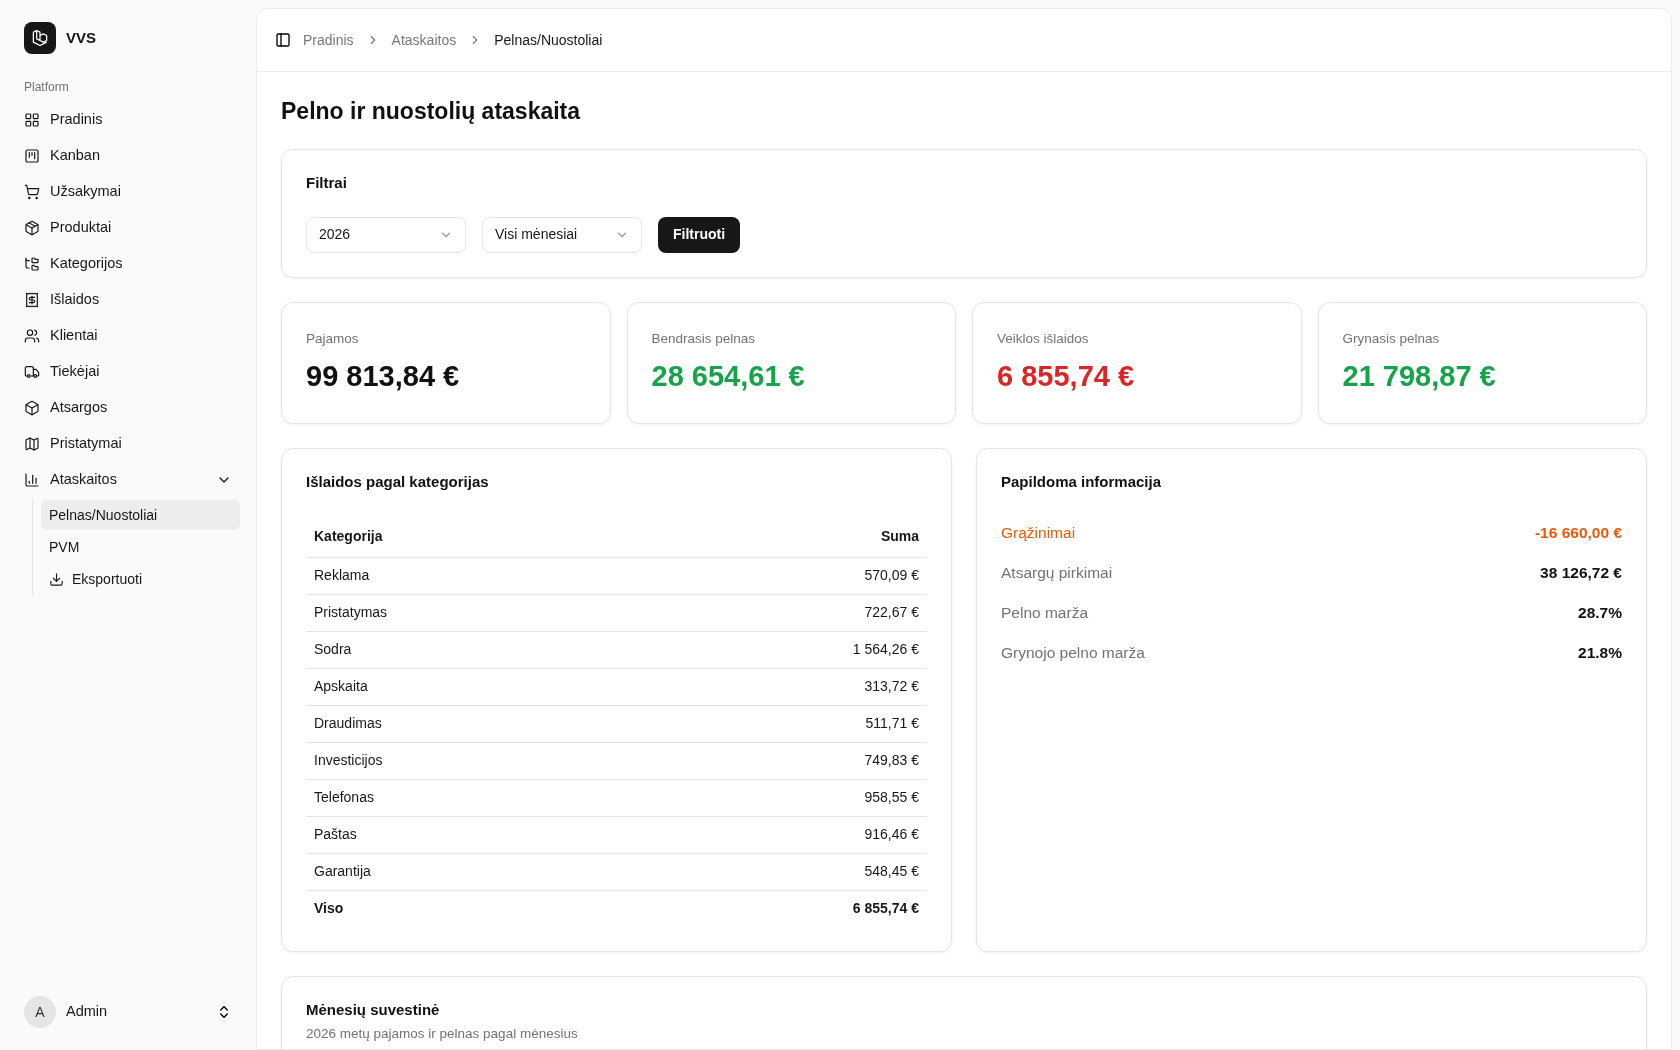 This screenshot has width=1680, height=1050. I want to click on table-cell: 749,83 €, so click(778, 760).